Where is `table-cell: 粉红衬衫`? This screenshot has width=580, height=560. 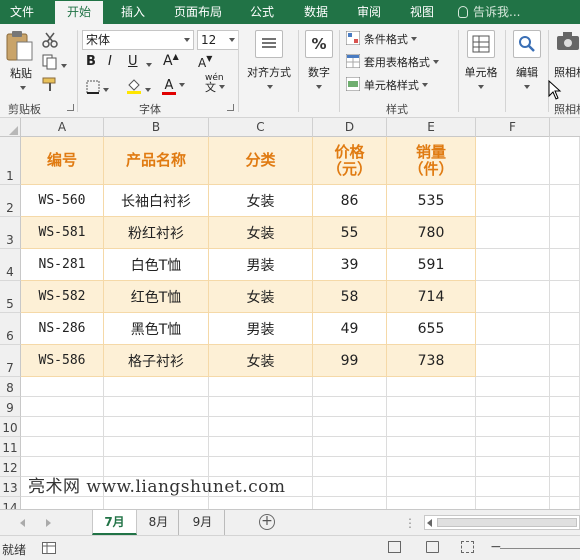
table-cell: 粉红衬衫 is located at coordinates (156, 233).